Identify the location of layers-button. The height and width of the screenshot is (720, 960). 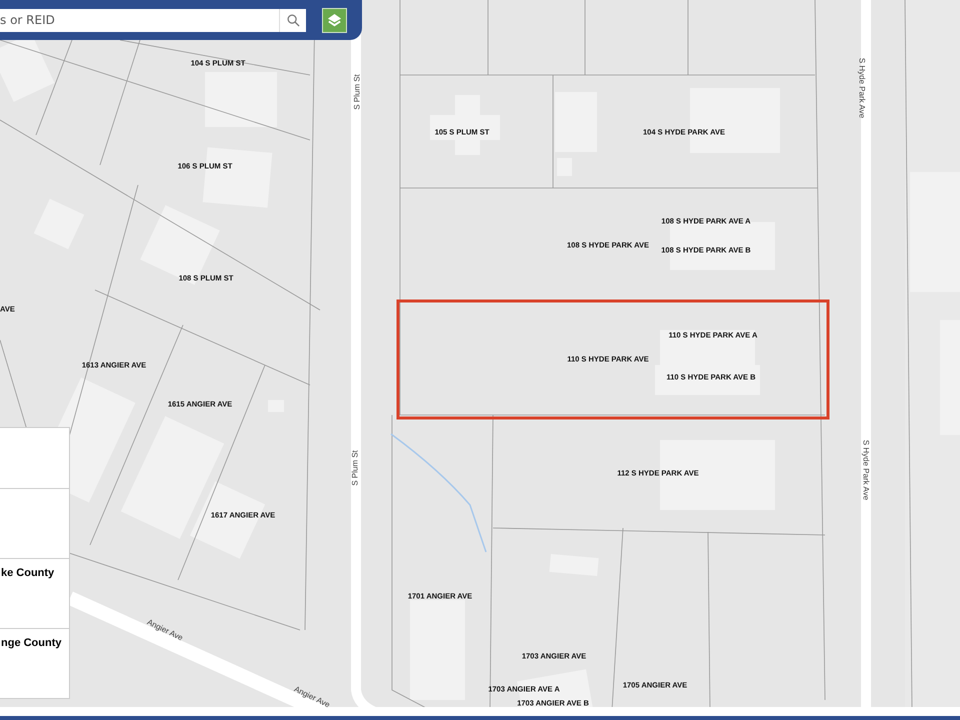
(334, 20).